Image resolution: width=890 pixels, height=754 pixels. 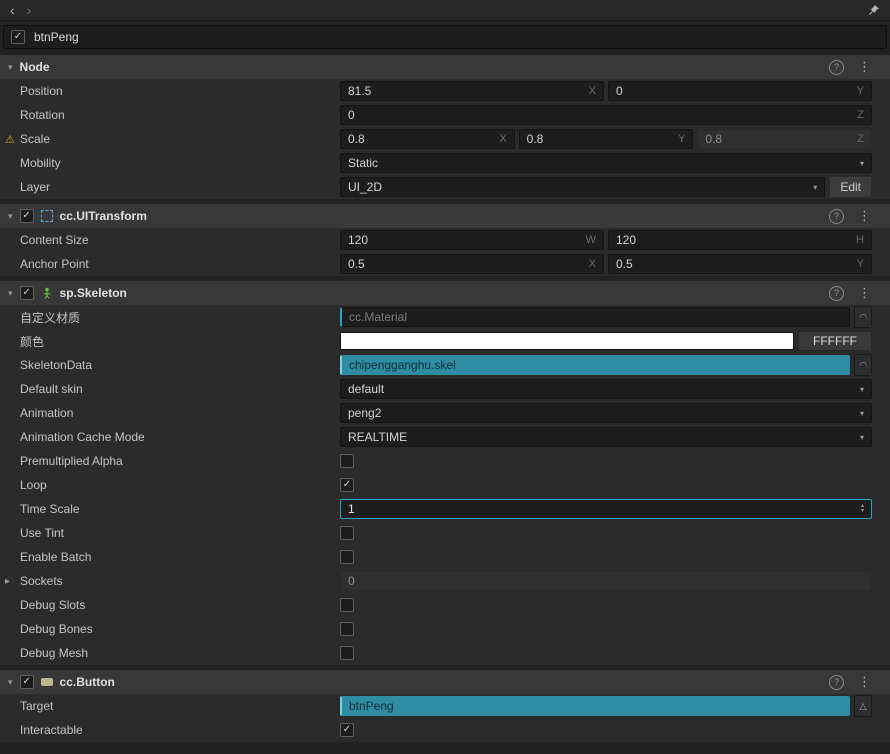 I want to click on sockets-label: ▸ Sockets, so click(x=170, y=581).